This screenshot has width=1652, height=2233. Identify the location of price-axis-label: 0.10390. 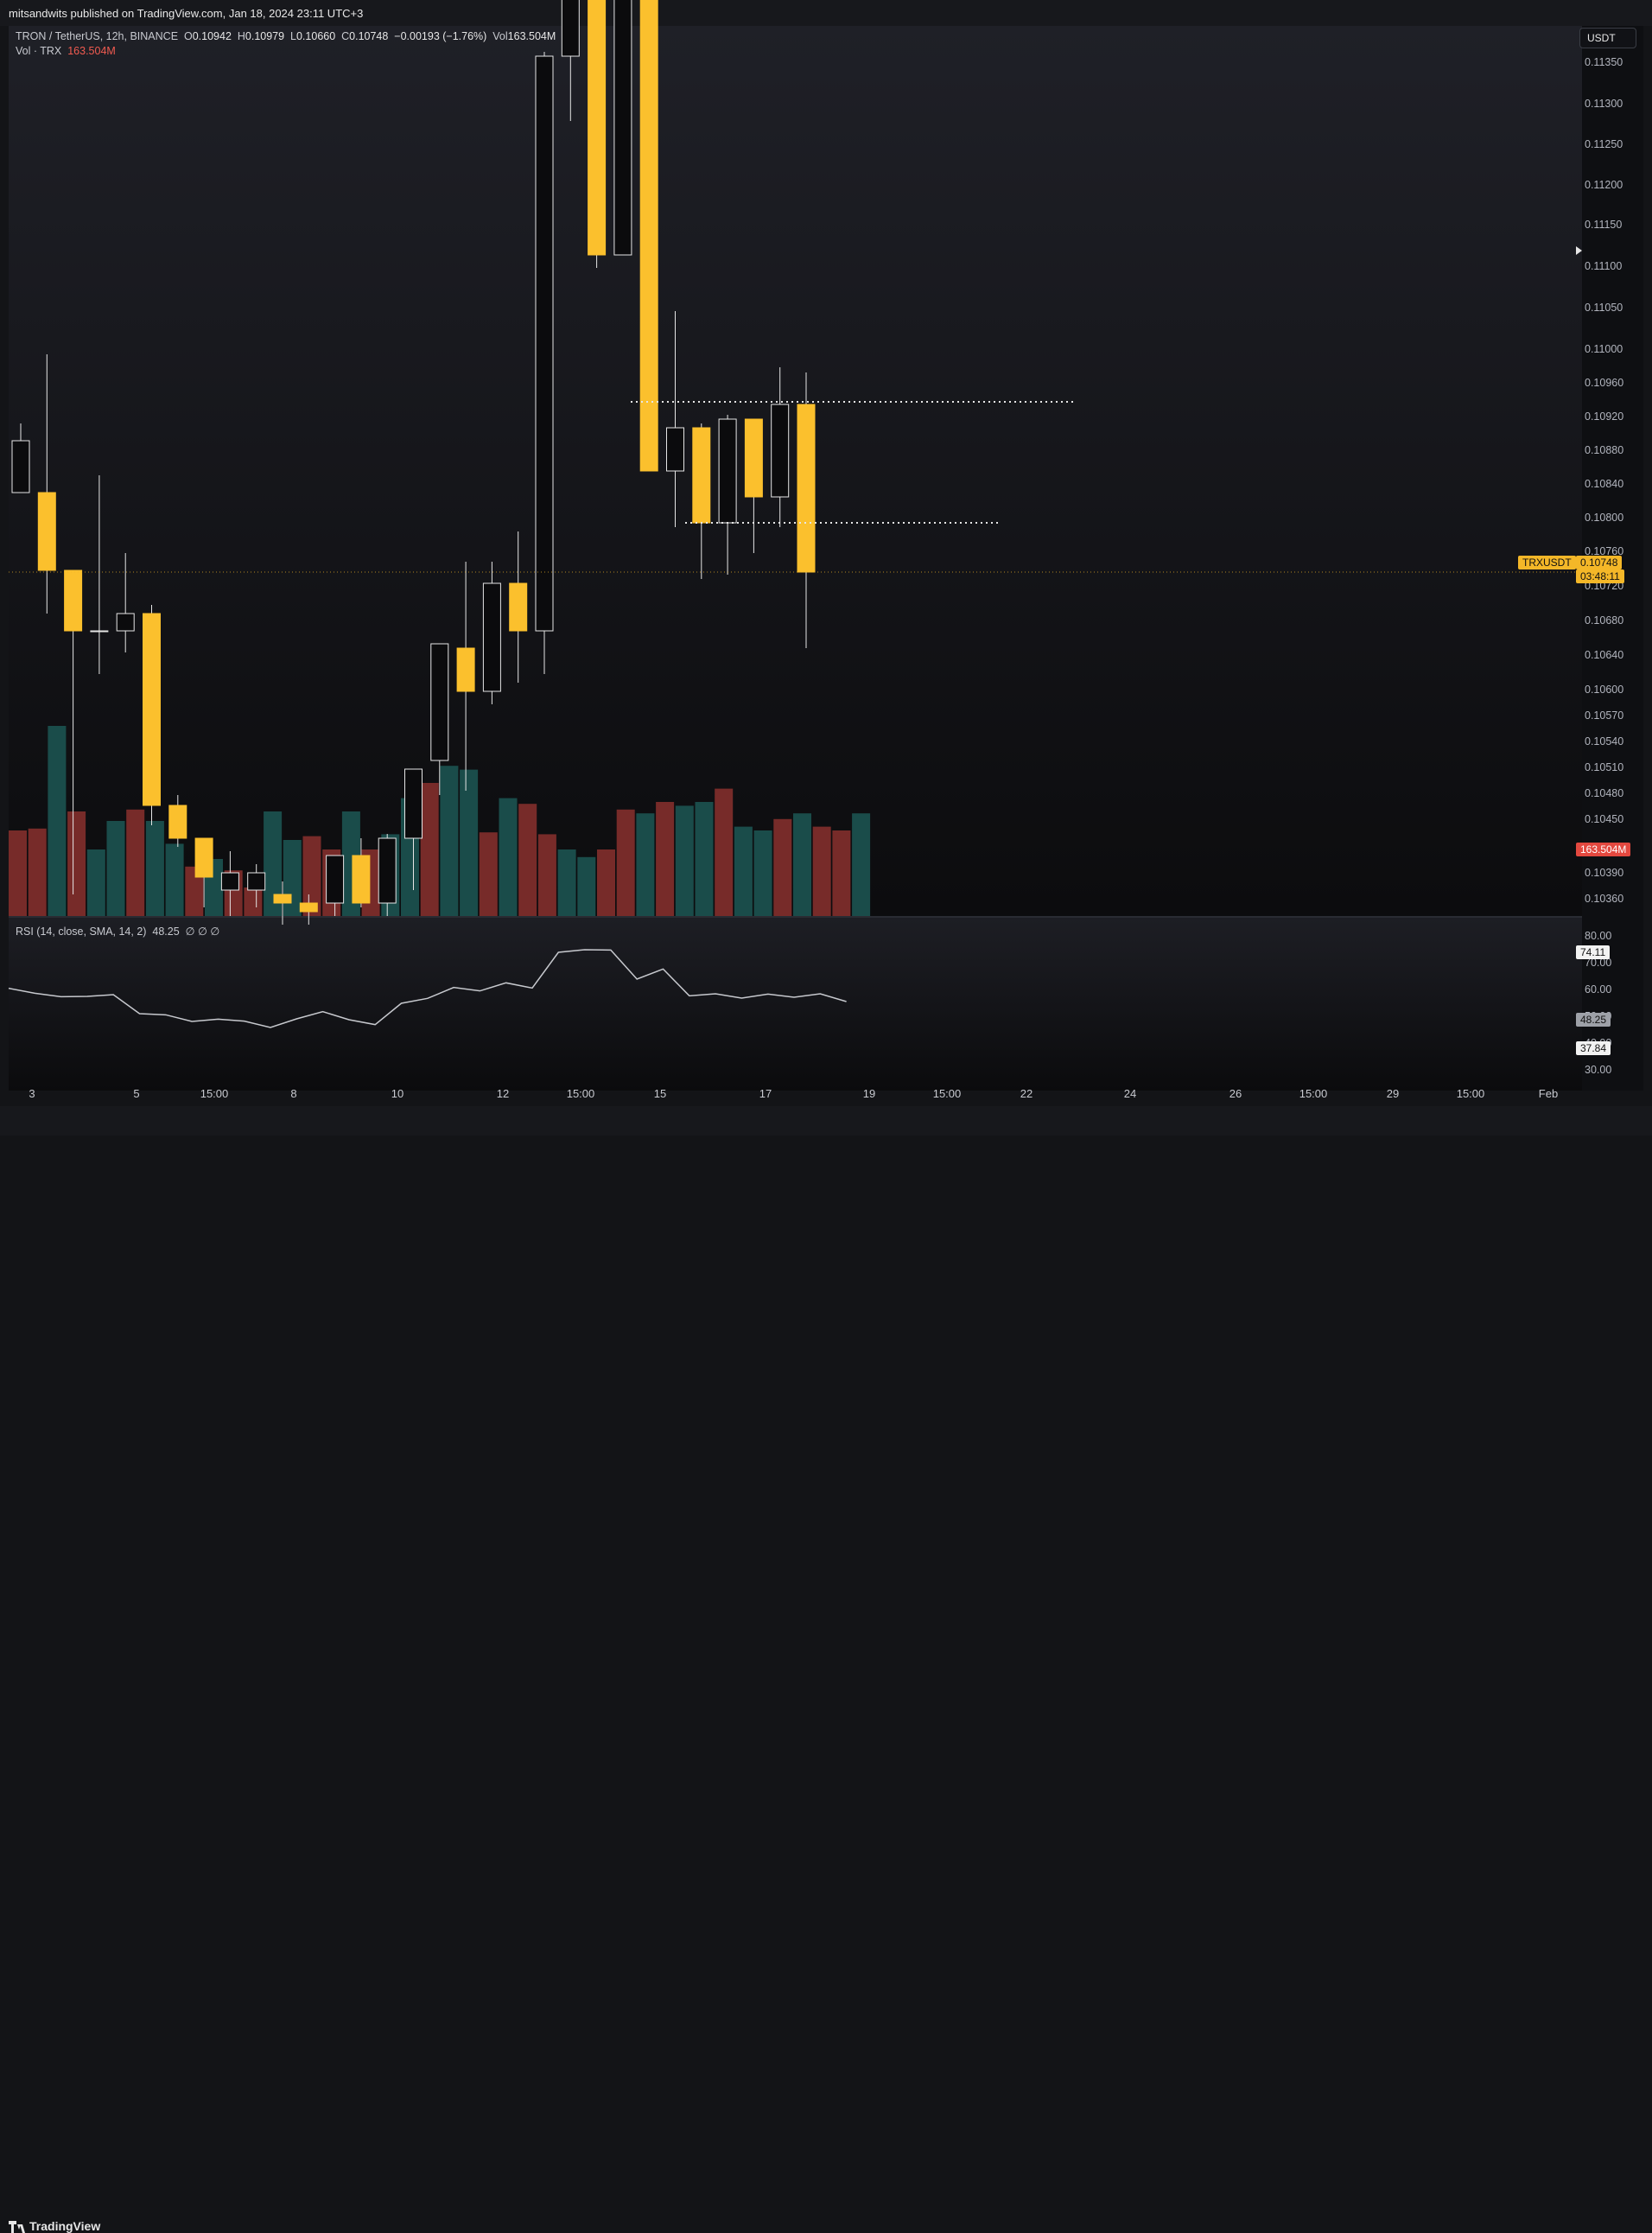
(1605, 873).